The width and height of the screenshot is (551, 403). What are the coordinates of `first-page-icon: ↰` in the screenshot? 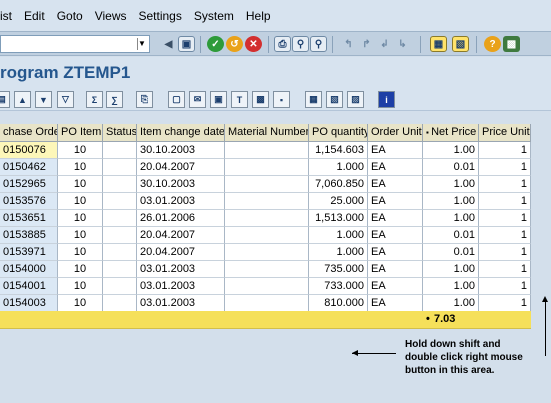 It's located at (348, 44).